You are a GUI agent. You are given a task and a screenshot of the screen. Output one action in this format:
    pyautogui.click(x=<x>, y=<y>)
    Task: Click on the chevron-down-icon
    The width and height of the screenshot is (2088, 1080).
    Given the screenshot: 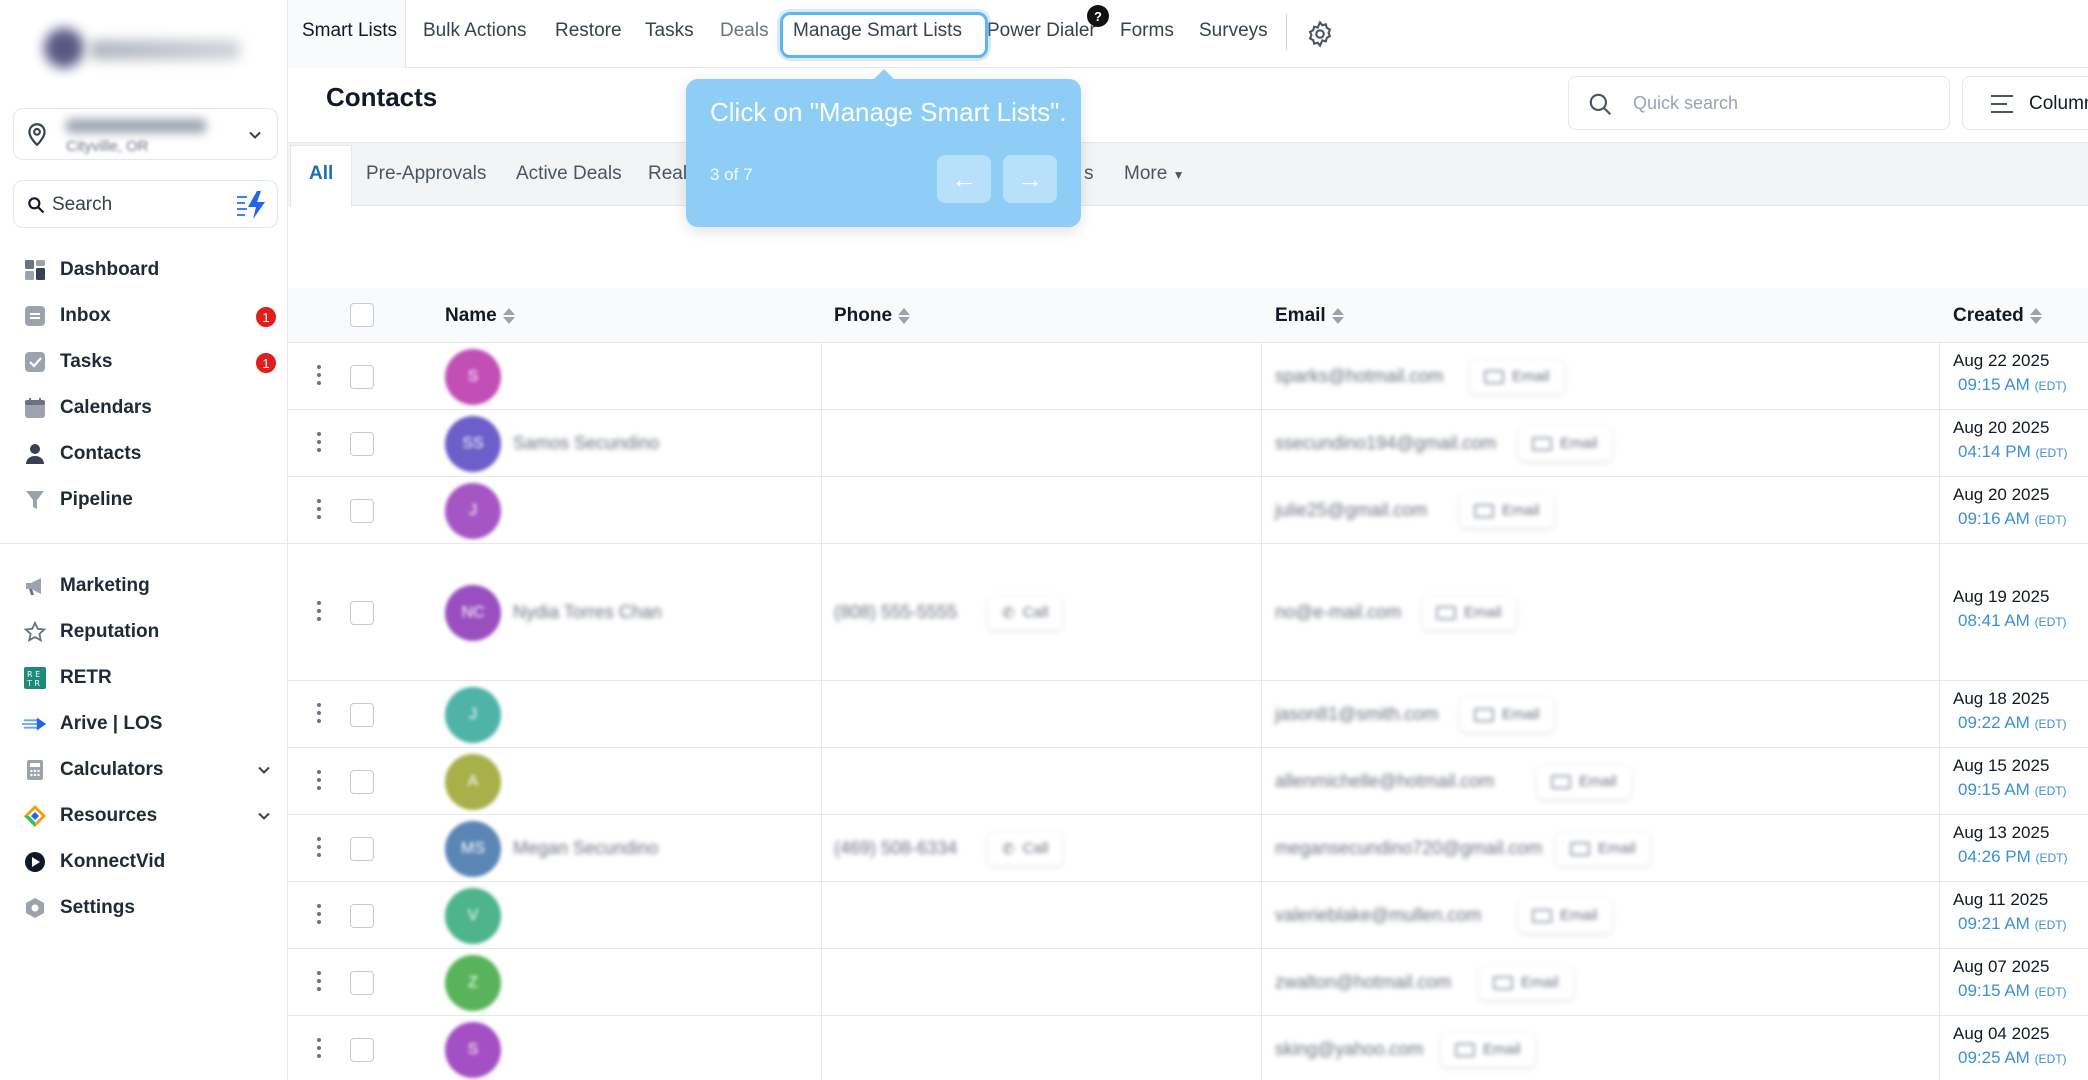 What is the action you would take?
    pyautogui.click(x=264, y=770)
    